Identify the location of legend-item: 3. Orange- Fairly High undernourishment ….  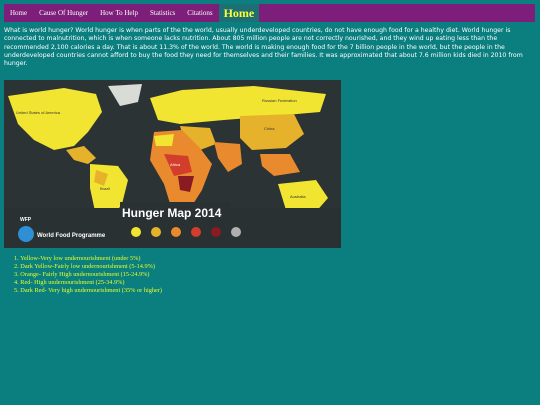
(82, 275).